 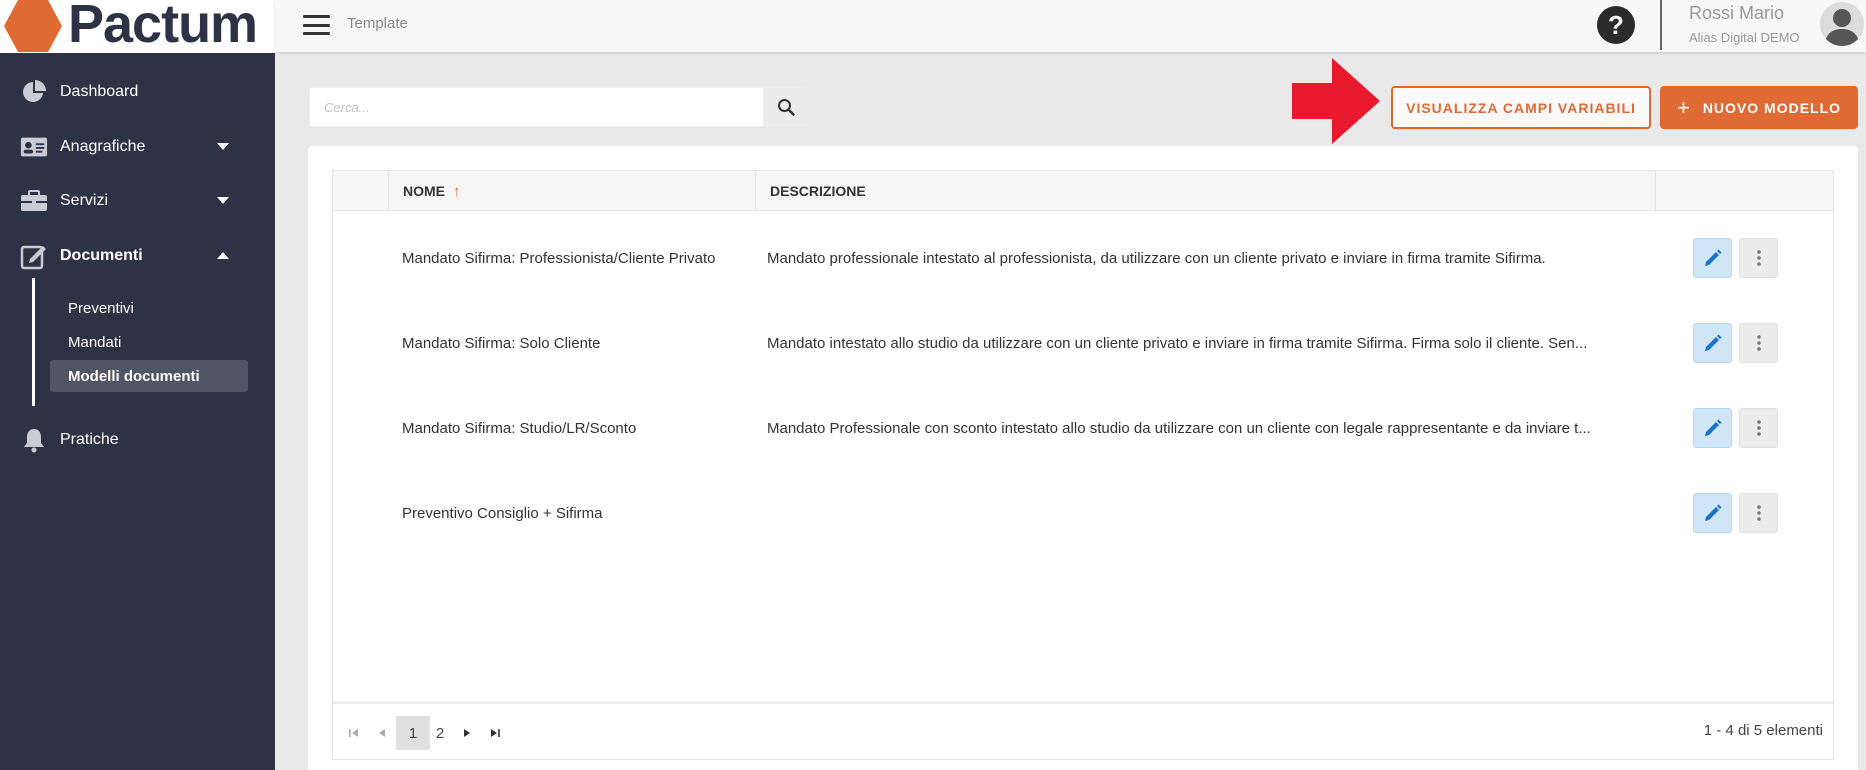 What do you see at coordinates (149, 376) in the screenshot?
I see `sidebar-subitem-modelli-documenti: Modelli documenti` at bounding box center [149, 376].